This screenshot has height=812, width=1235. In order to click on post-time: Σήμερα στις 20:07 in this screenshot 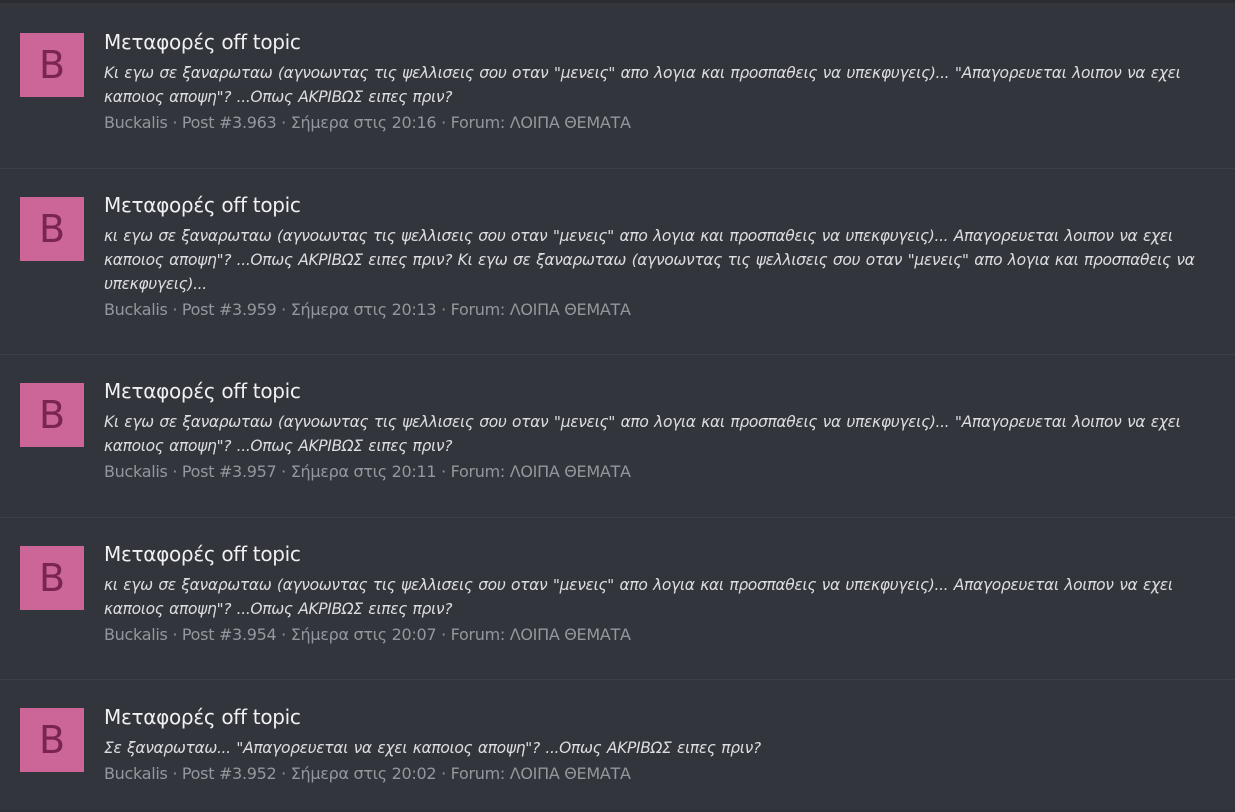, I will do `click(363, 634)`.